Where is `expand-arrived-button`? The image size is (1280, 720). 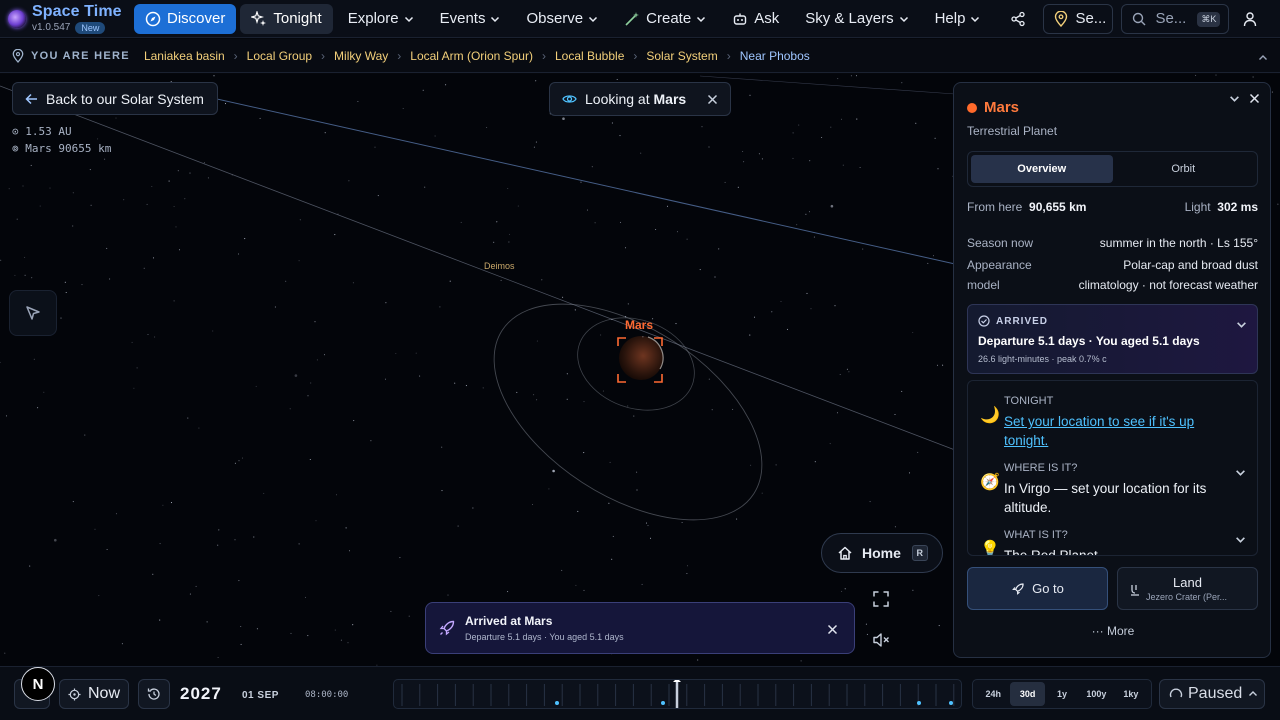
expand-arrived-button is located at coordinates (1241, 326).